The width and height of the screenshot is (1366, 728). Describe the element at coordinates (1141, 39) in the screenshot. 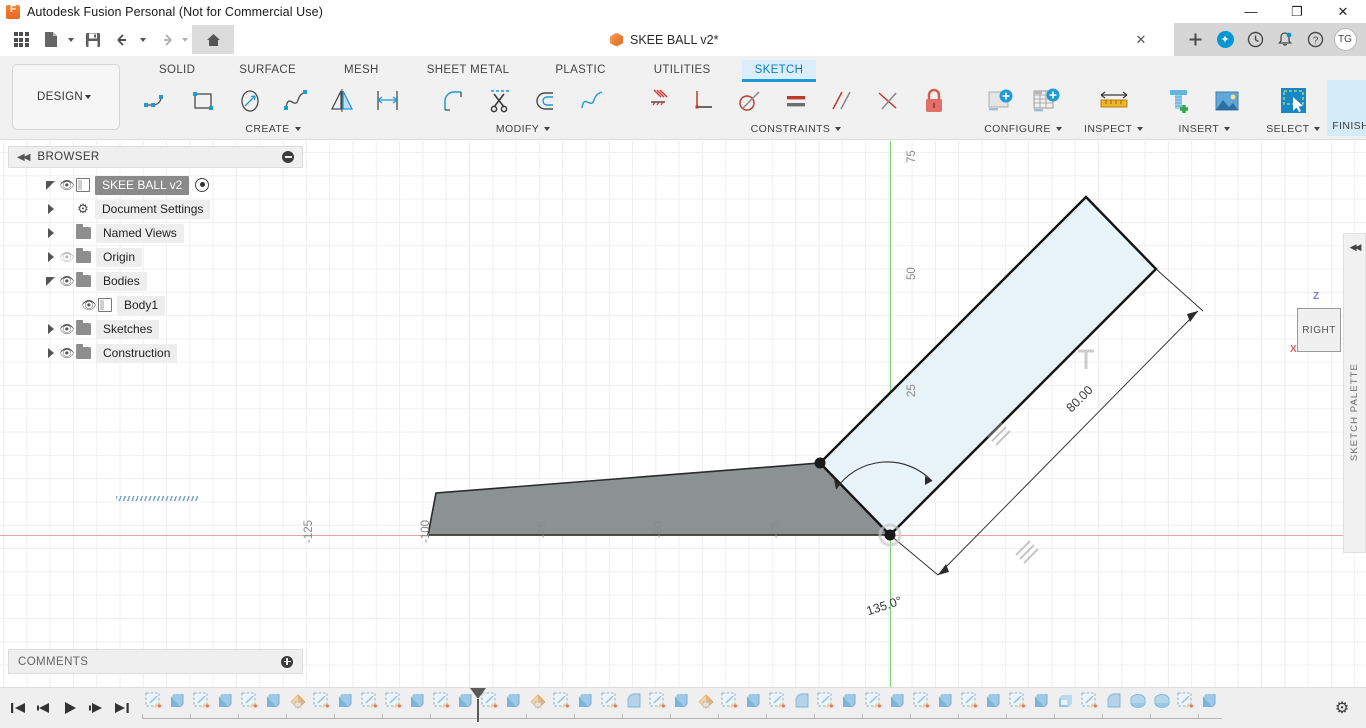

I see `document-tab-close-icon: ✕` at that location.